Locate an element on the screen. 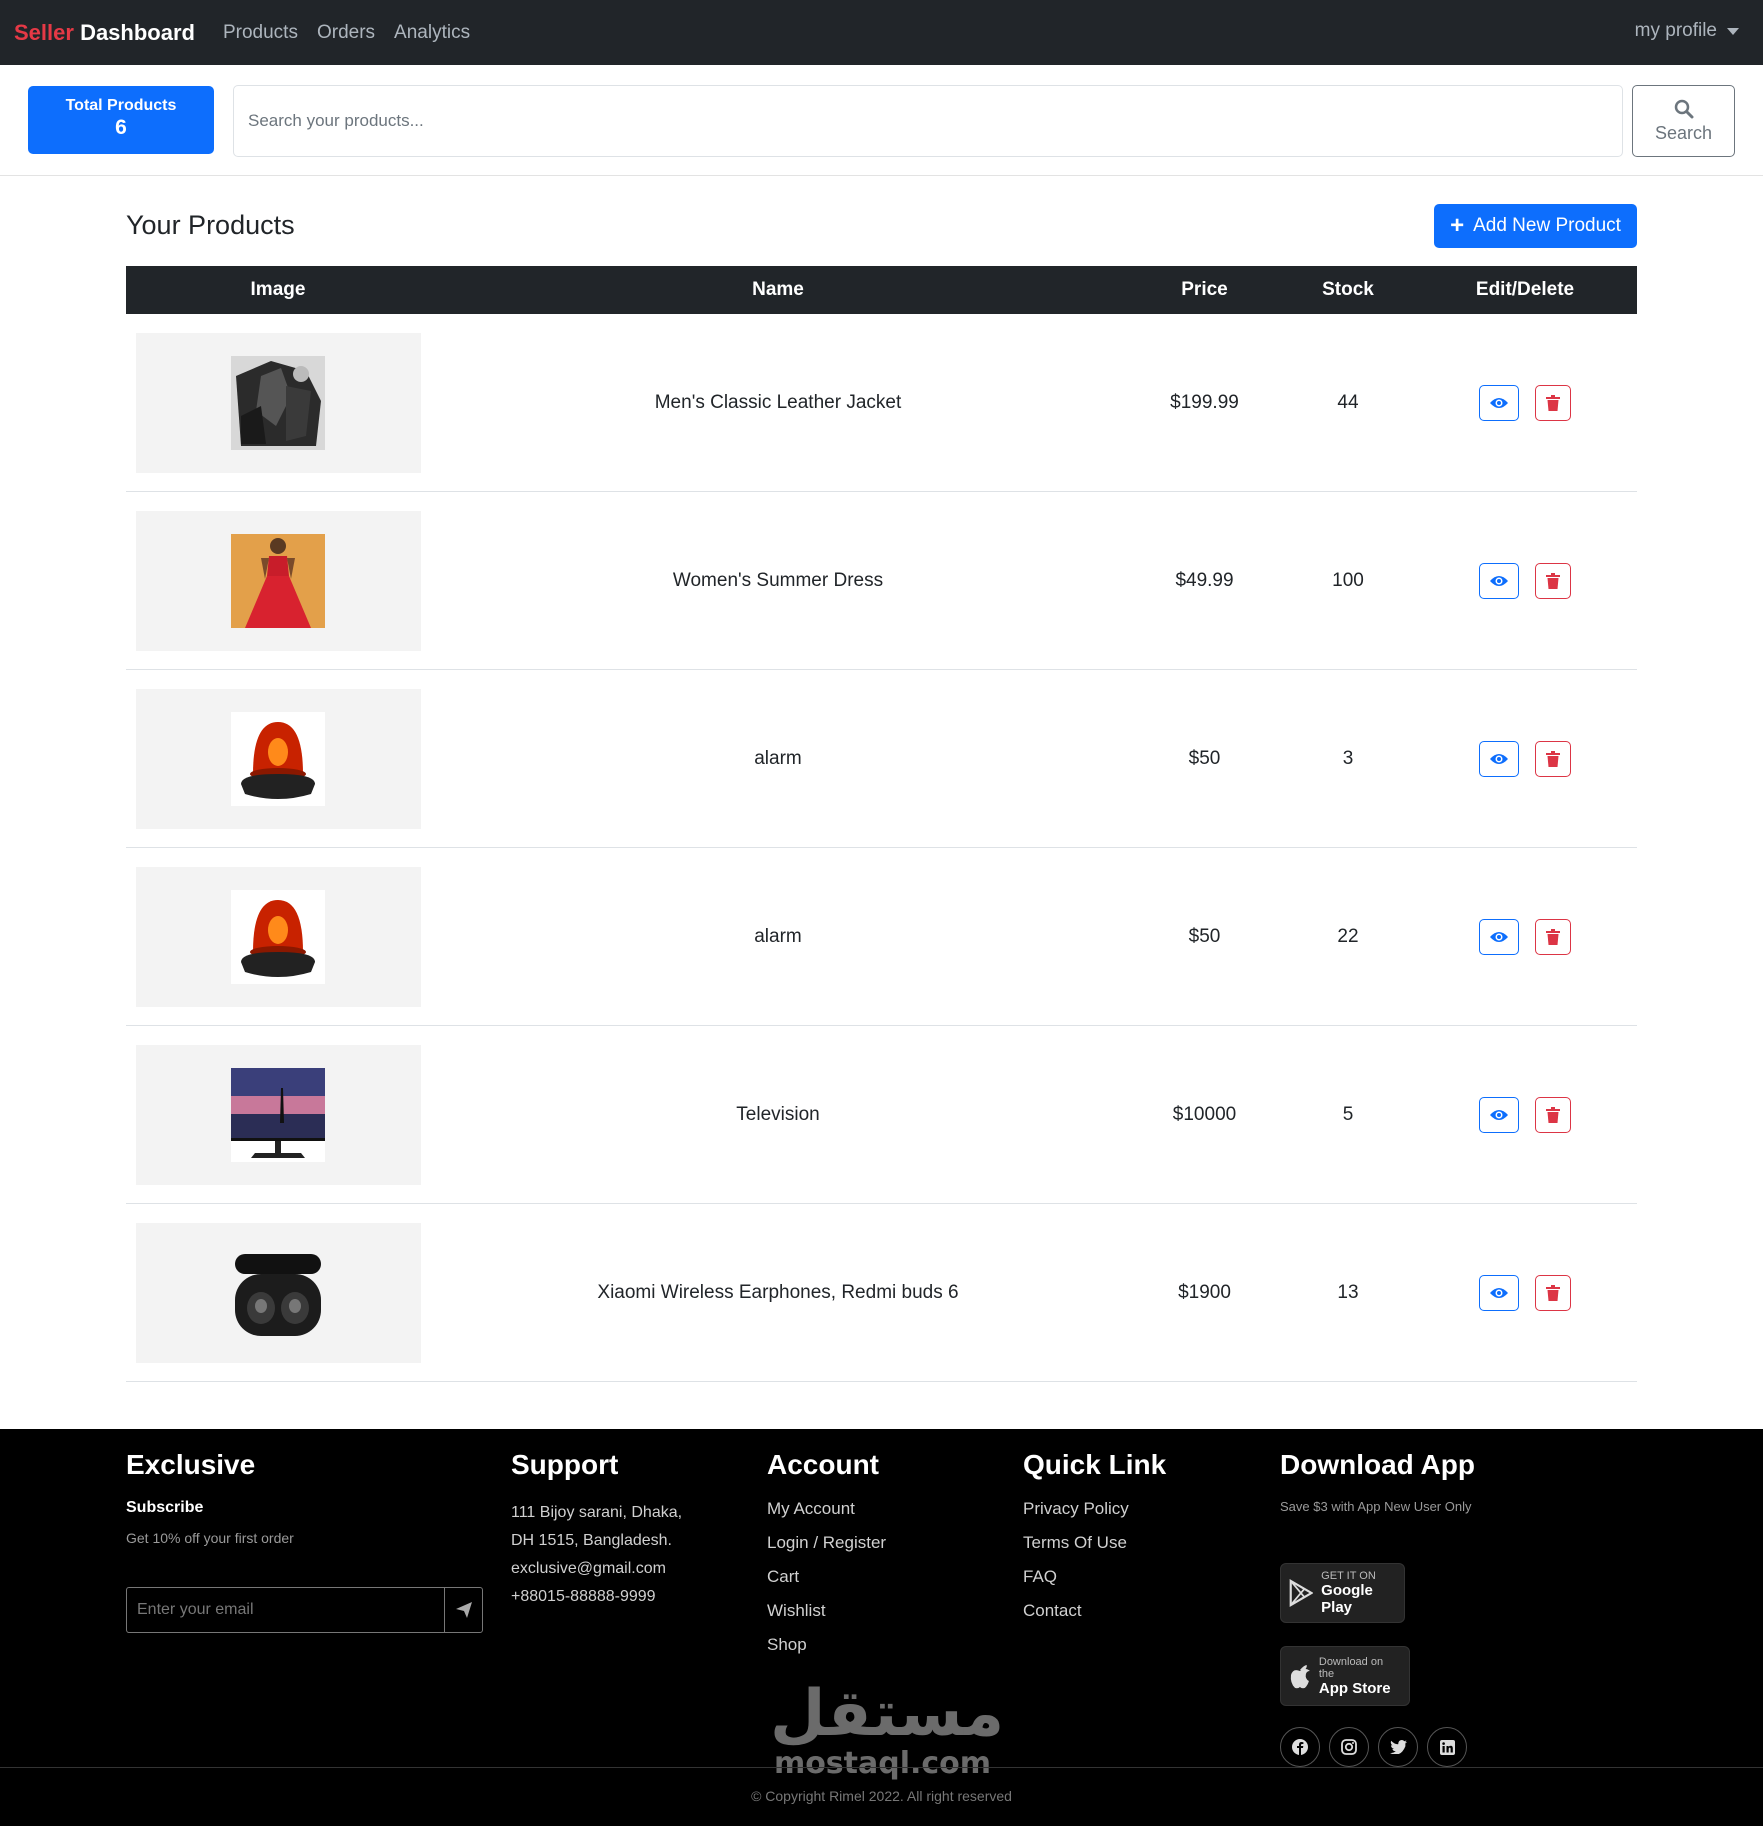 This screenshot has width=1763, height=1826. search-input is located at coordinates (928, 121).